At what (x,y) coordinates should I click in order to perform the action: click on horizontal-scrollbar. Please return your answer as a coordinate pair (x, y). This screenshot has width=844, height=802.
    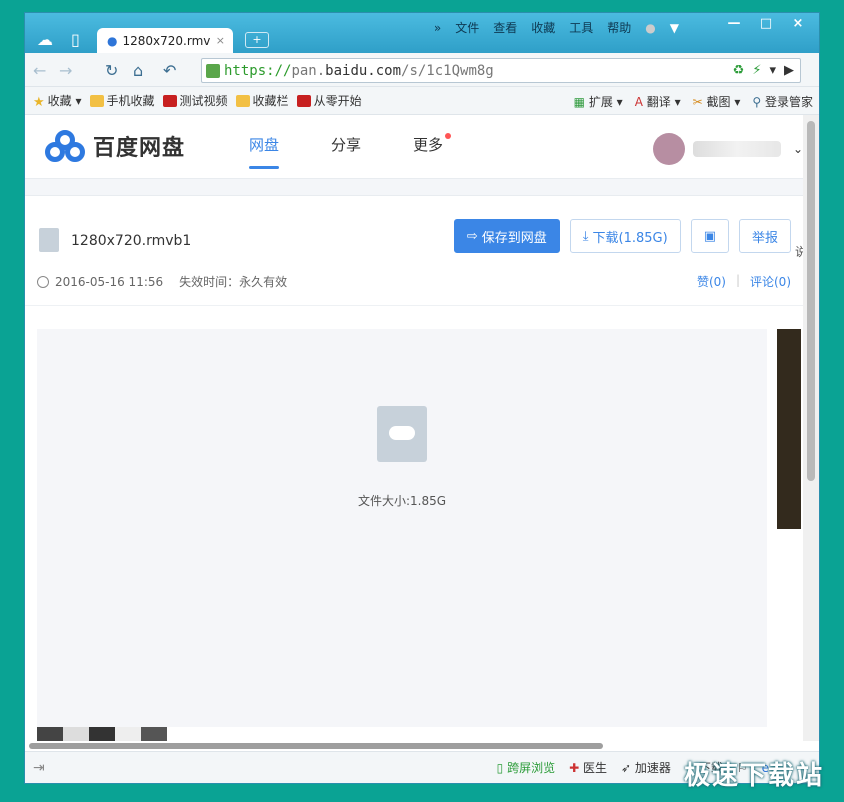
    Looking at the image, I should click on (422, 746).